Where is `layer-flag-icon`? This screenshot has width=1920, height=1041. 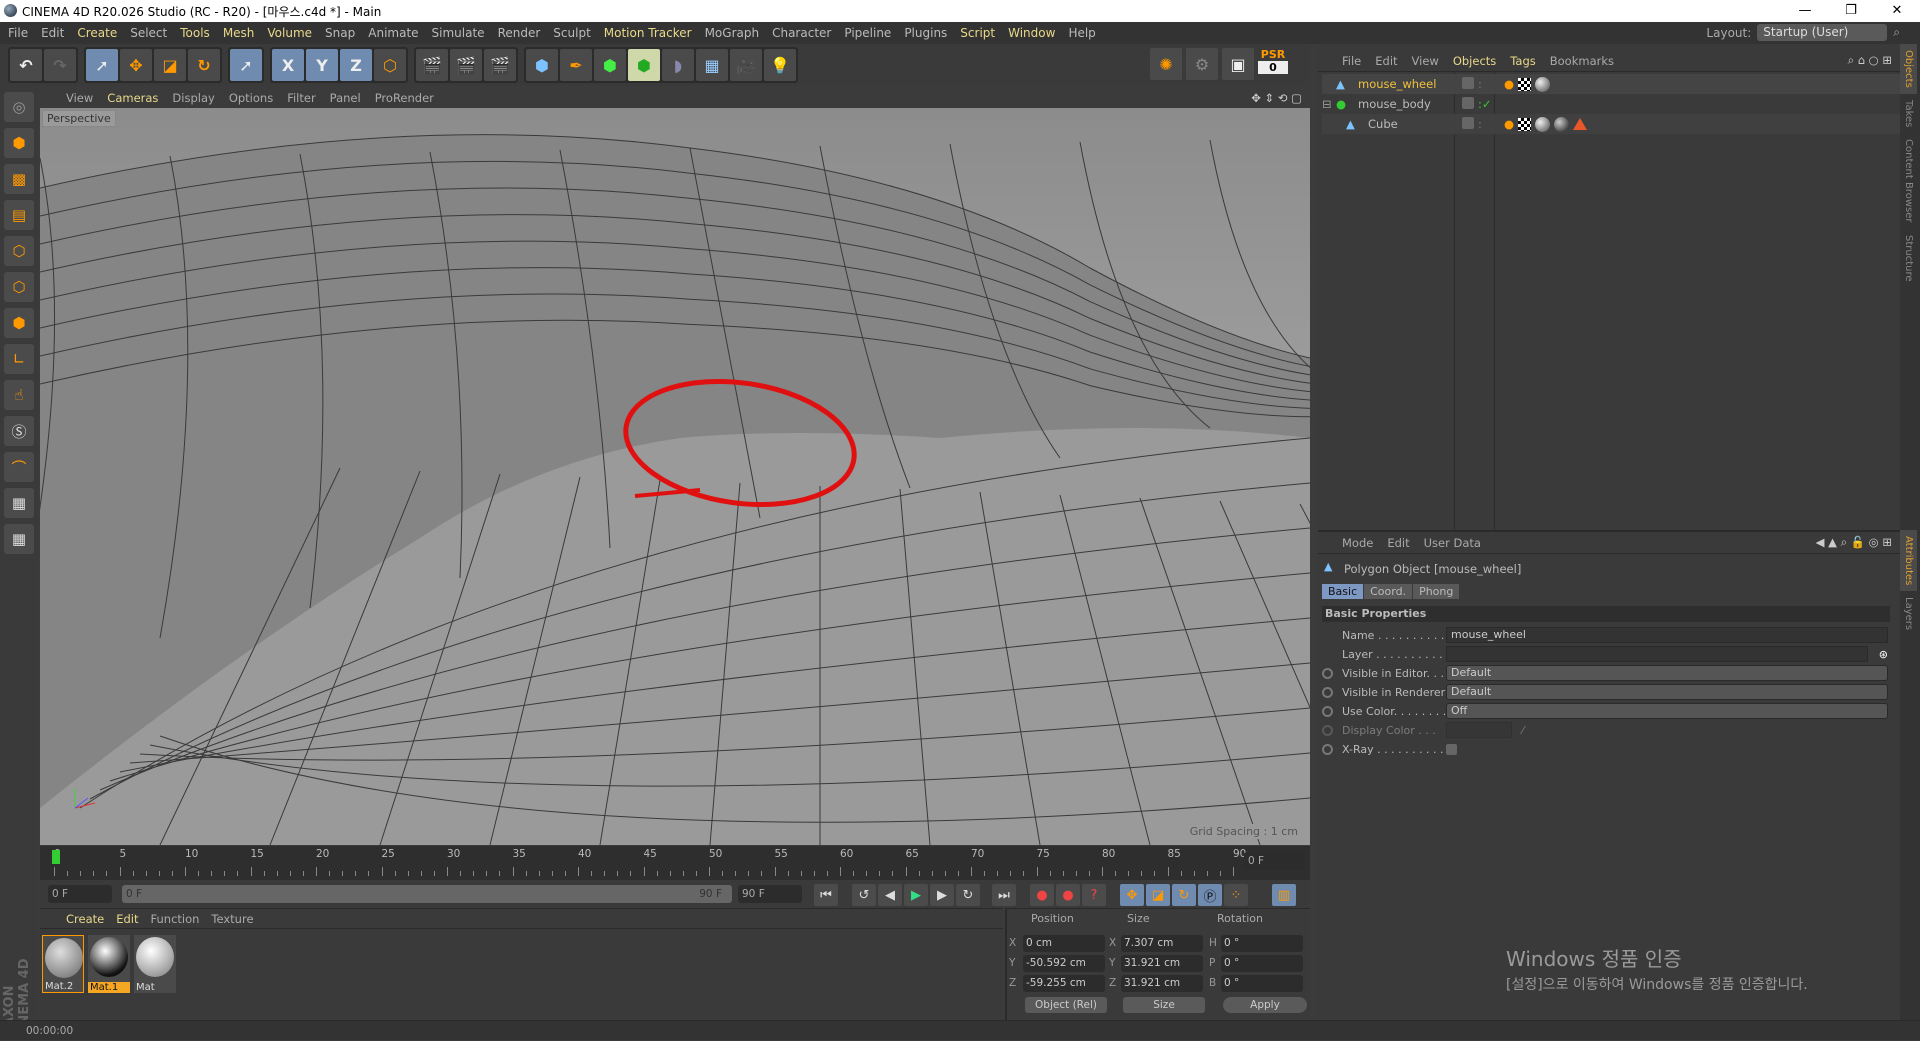
layer-flag-icon is located at coordinates (1468, 103).